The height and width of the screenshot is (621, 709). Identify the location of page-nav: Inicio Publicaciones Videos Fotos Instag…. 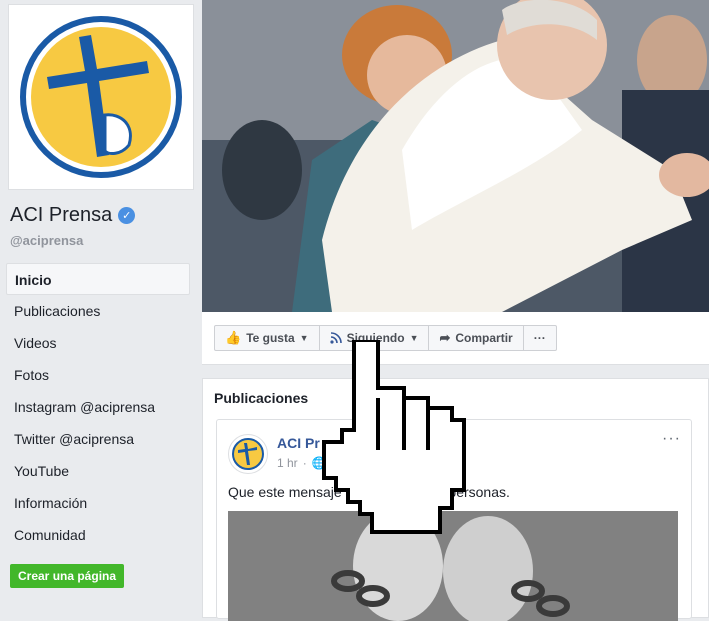
(98, 407).